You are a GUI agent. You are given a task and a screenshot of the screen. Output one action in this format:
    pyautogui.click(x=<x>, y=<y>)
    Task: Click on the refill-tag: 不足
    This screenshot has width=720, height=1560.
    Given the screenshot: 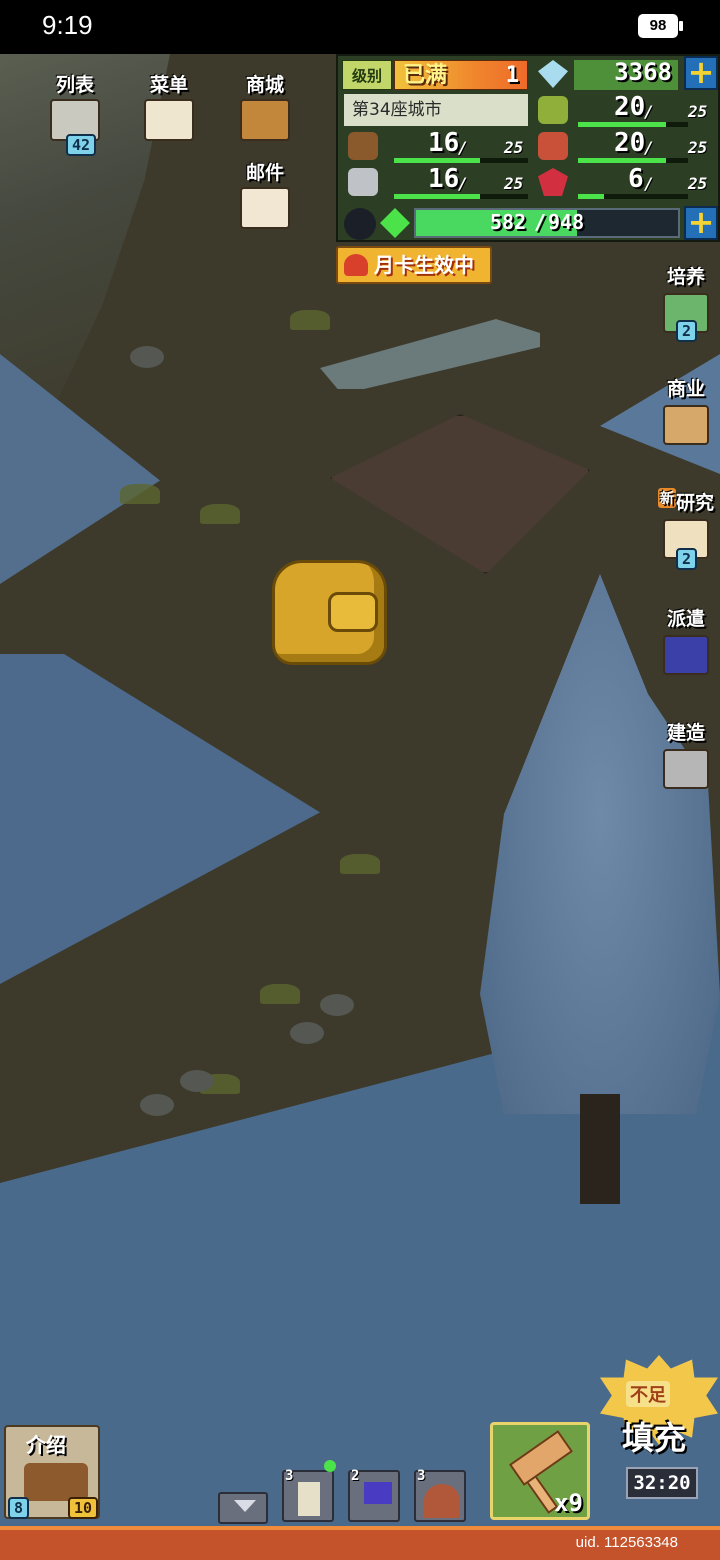 What is the action you would take?
    pyautogui.click(x=648, y=1394)
    